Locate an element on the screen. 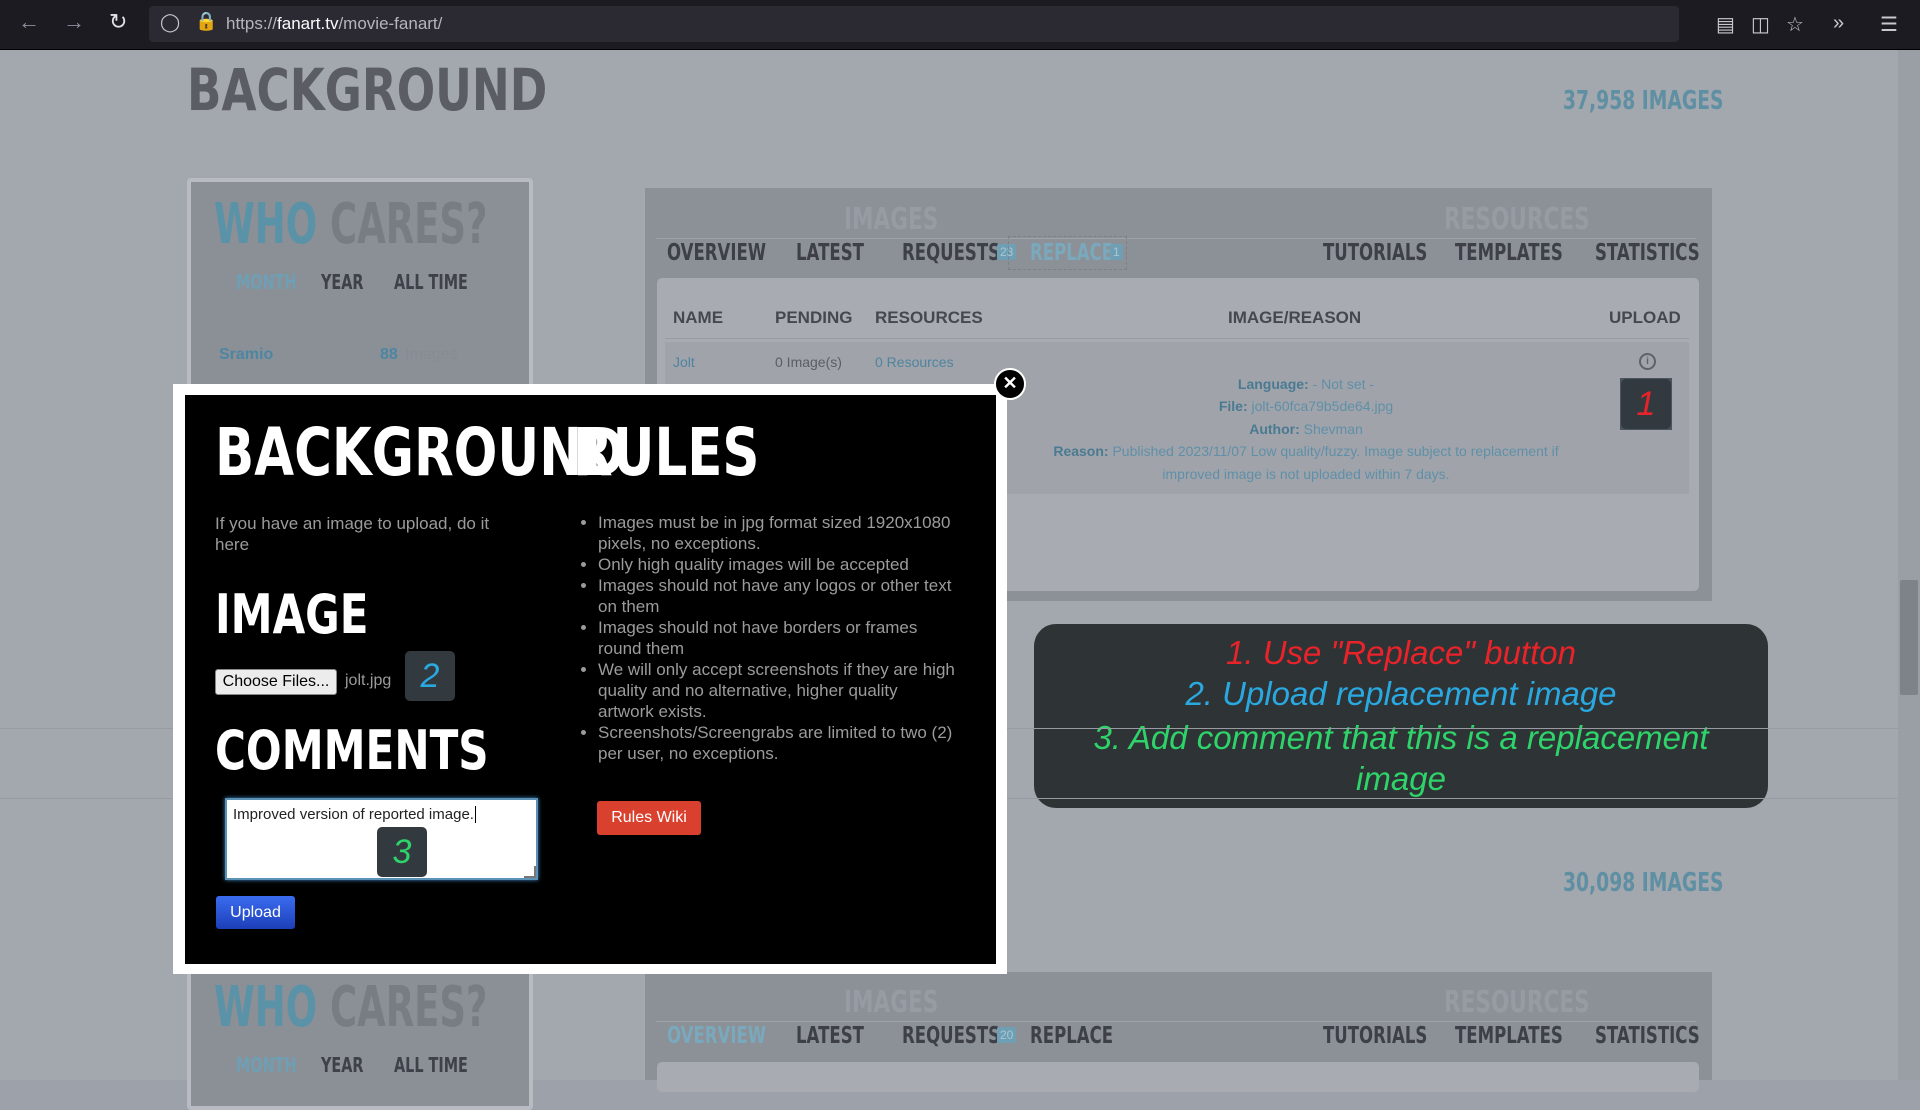  scrollbar-thumb is located at coordinates (1909, 637).